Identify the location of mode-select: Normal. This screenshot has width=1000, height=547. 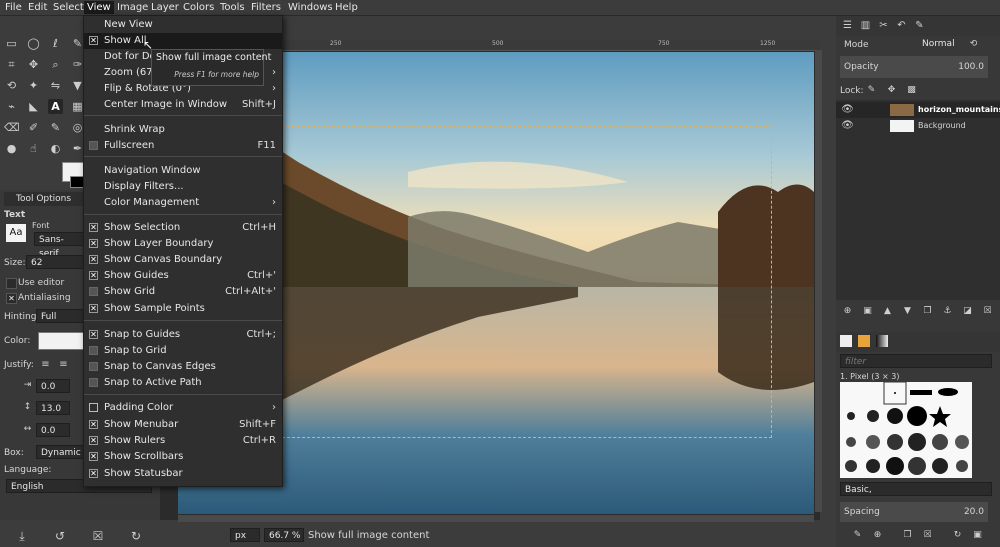
(940, 44).